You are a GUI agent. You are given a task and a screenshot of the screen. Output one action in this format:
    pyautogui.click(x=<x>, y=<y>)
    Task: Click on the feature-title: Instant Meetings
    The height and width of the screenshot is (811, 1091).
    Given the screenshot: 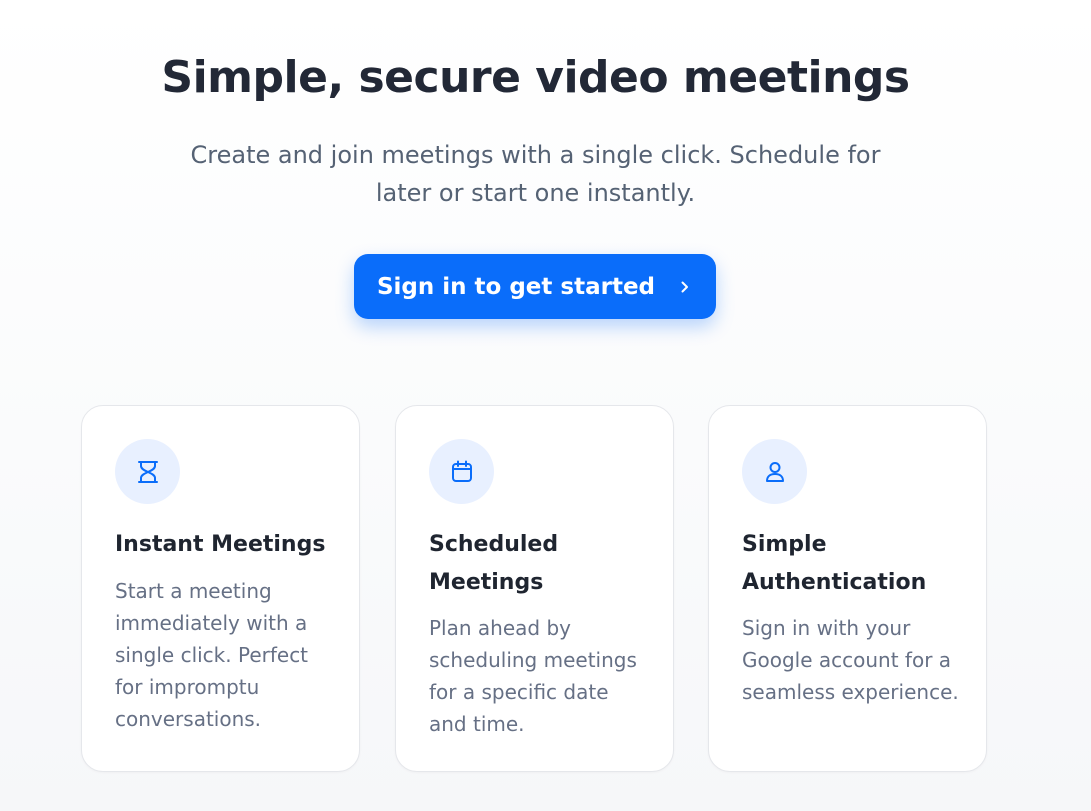 What is the action you would take?
    pyautogui.click(x=220, y=544)
    